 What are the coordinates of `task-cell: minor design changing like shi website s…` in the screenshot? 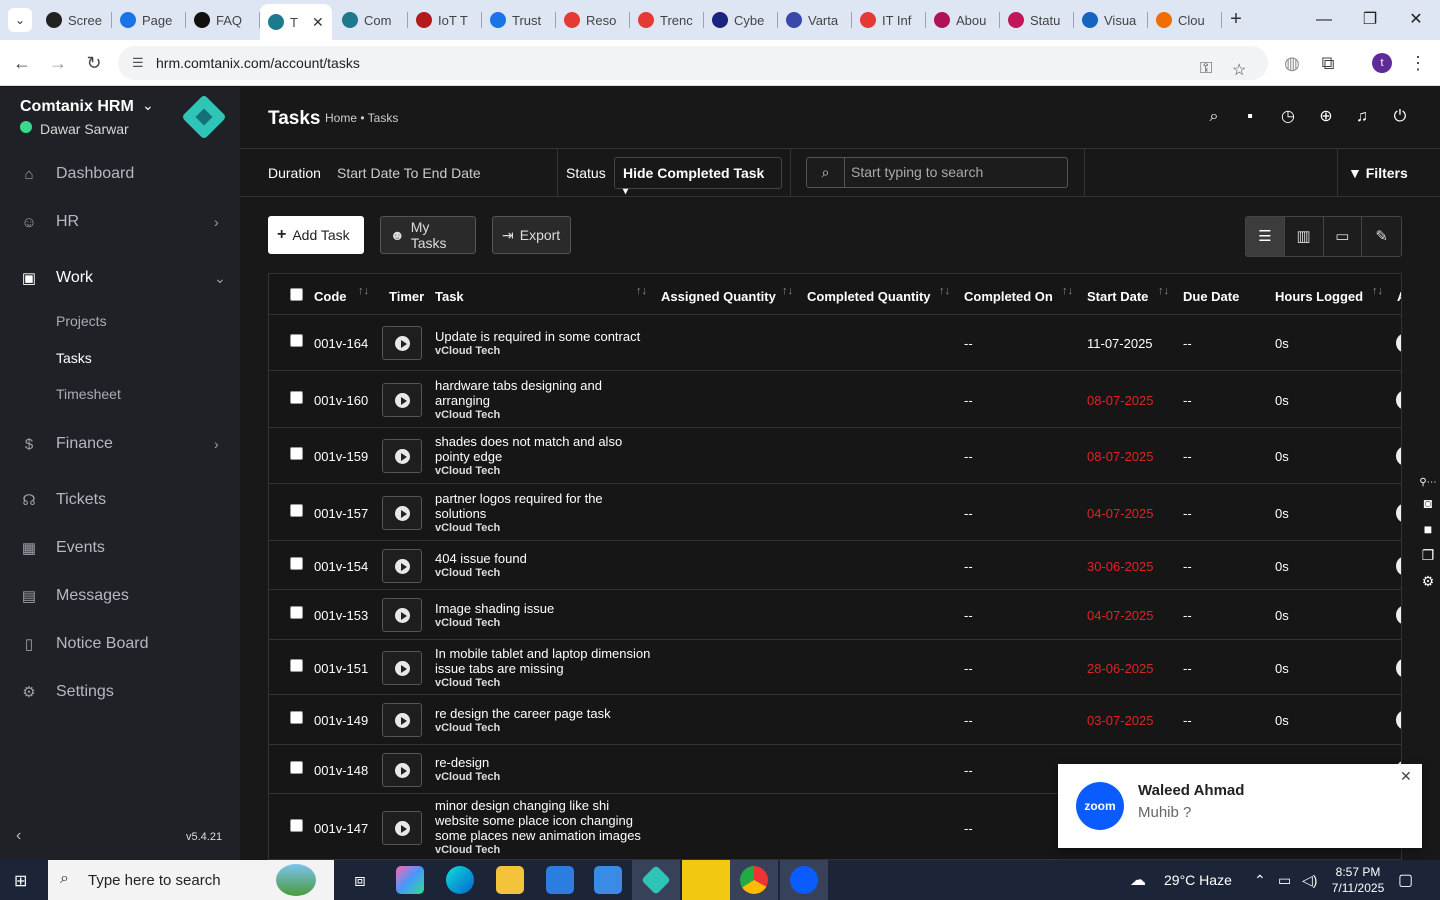 It's located at (545, 827).